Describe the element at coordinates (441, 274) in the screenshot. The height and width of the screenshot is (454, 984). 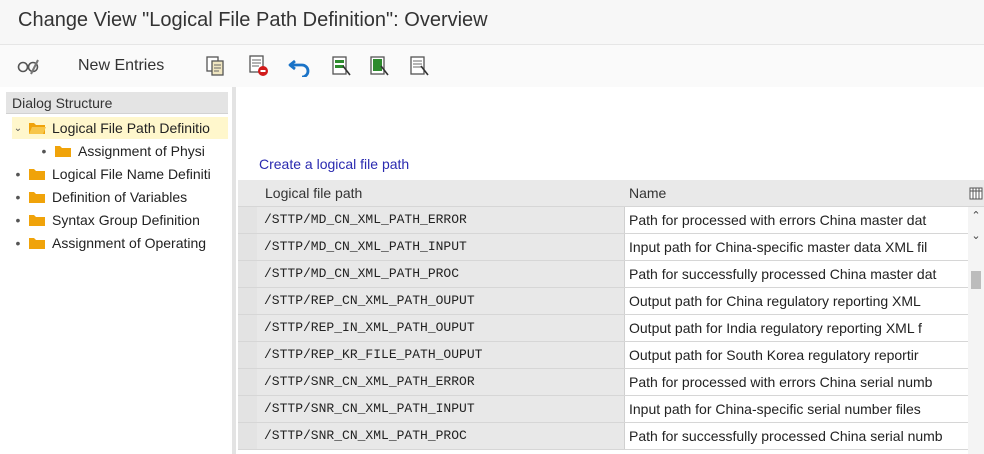
I see `logical-file-path-cell: /STTP/MD_CN_XML_PATH_PROC` at that location.